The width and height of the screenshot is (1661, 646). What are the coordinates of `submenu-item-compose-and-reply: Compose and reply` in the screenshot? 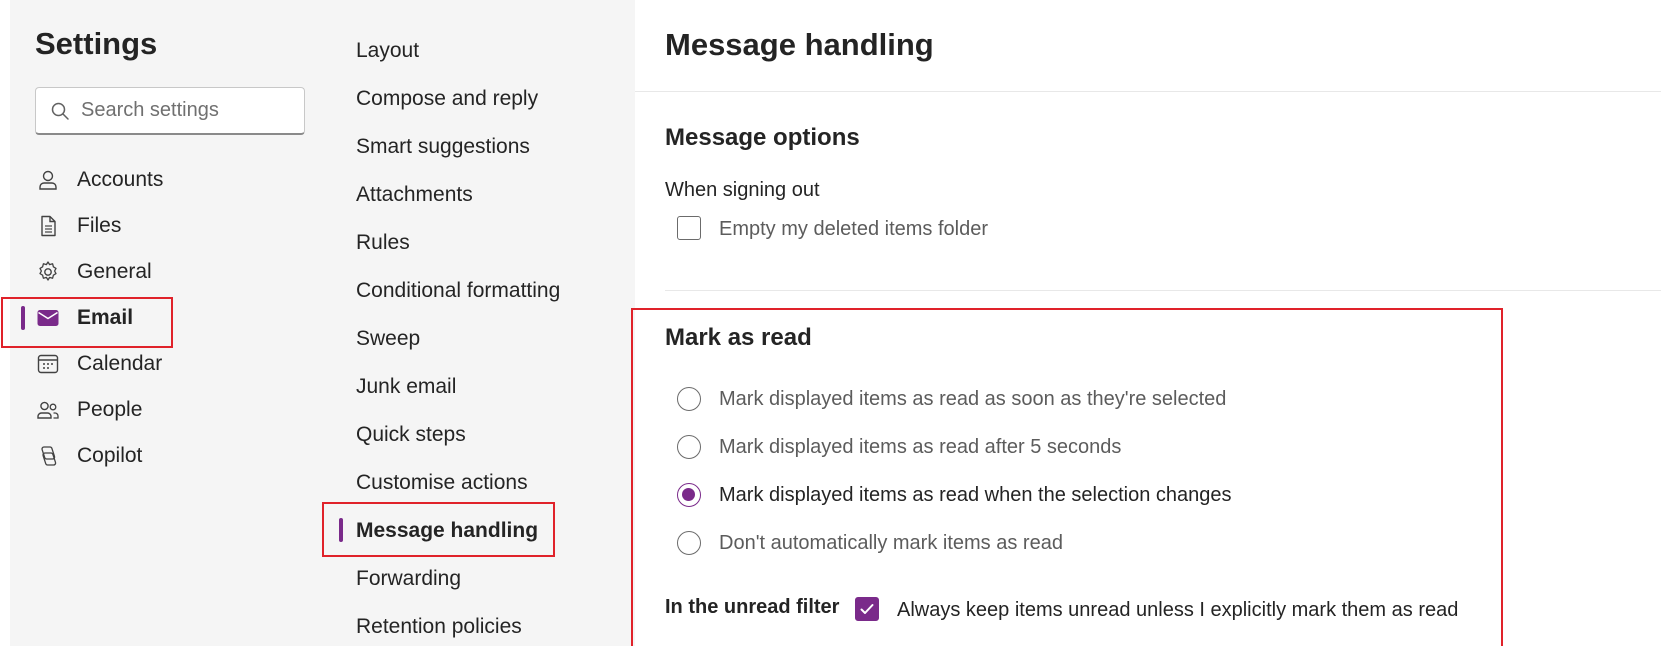 It's located at (485, 98).